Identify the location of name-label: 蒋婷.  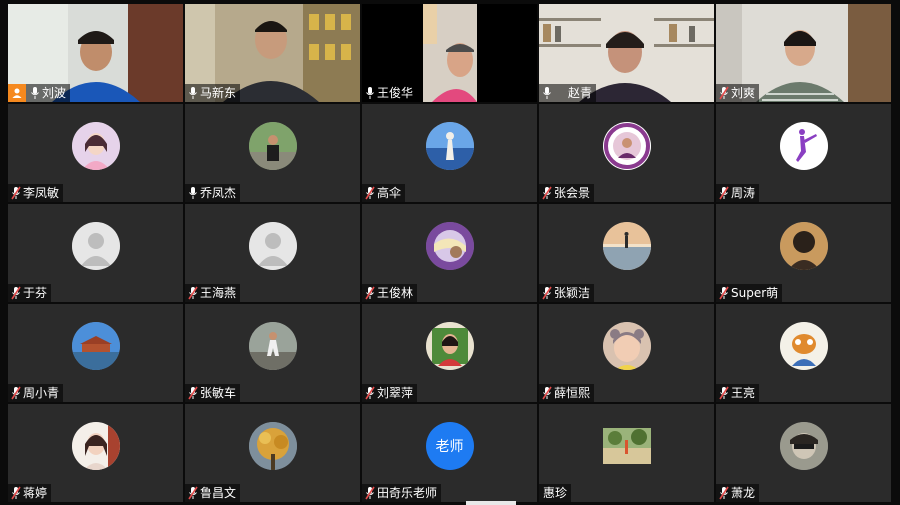
(30, 493).